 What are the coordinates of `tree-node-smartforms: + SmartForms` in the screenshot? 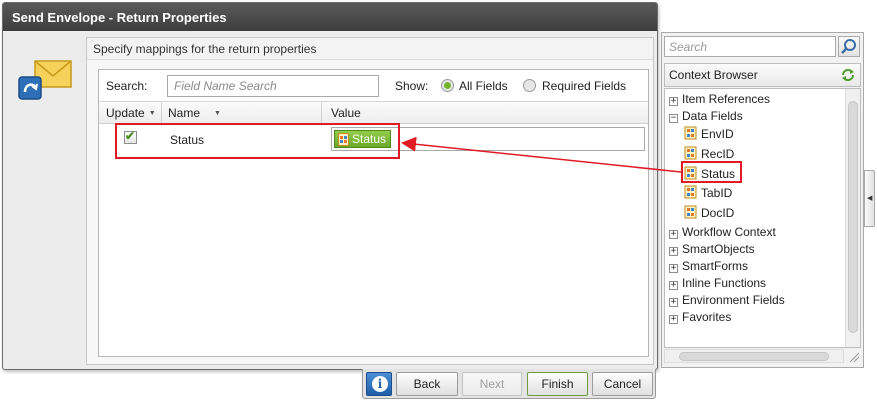 It's located at (708, 266).